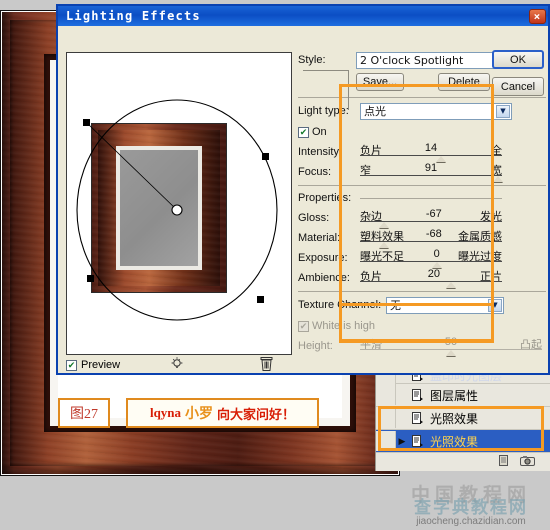 The image size is (550, 530). I want to click on on-checkbox: ✔, so click(303, 132).